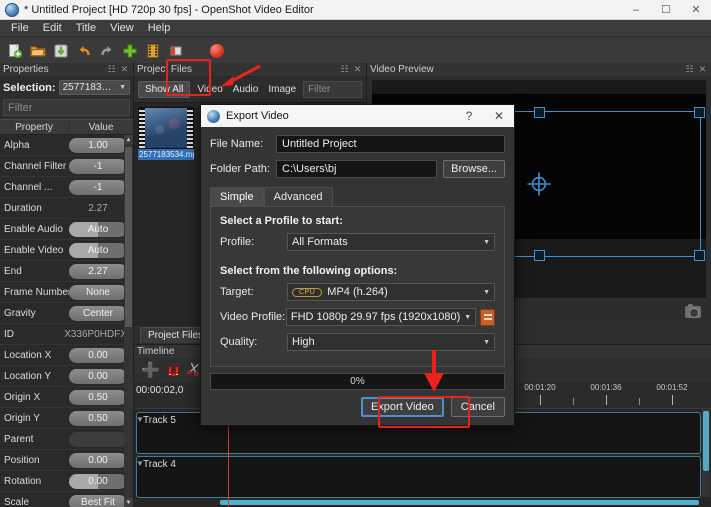  What do you see at coordinates (66, 397) in the screenshot?
I see `property-row: Origin X 0.50` at bounding box center [66, 397].